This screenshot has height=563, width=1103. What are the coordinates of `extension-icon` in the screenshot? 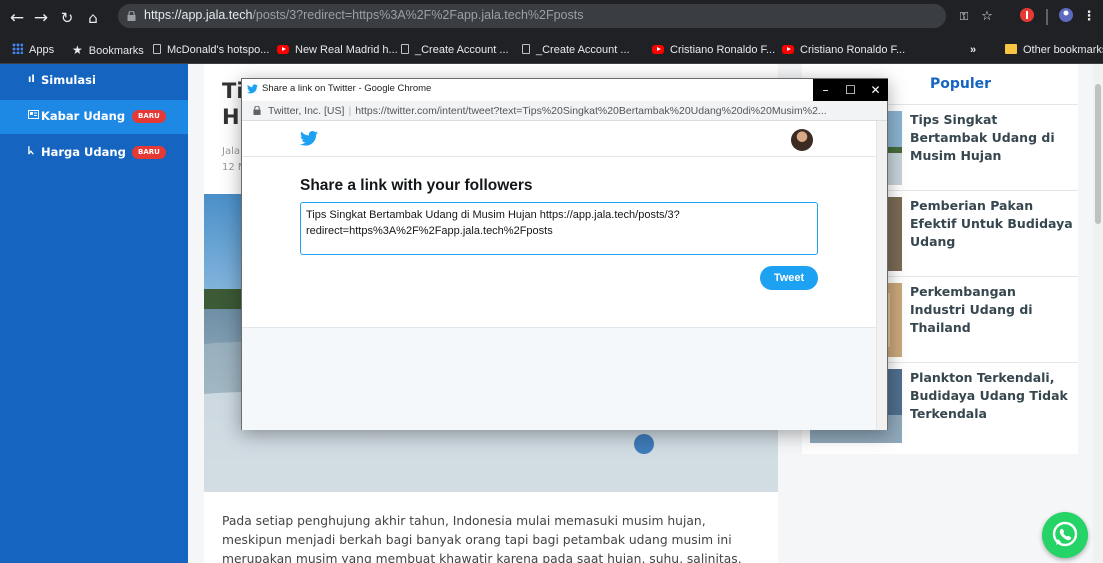 It's located at (1027, 17).